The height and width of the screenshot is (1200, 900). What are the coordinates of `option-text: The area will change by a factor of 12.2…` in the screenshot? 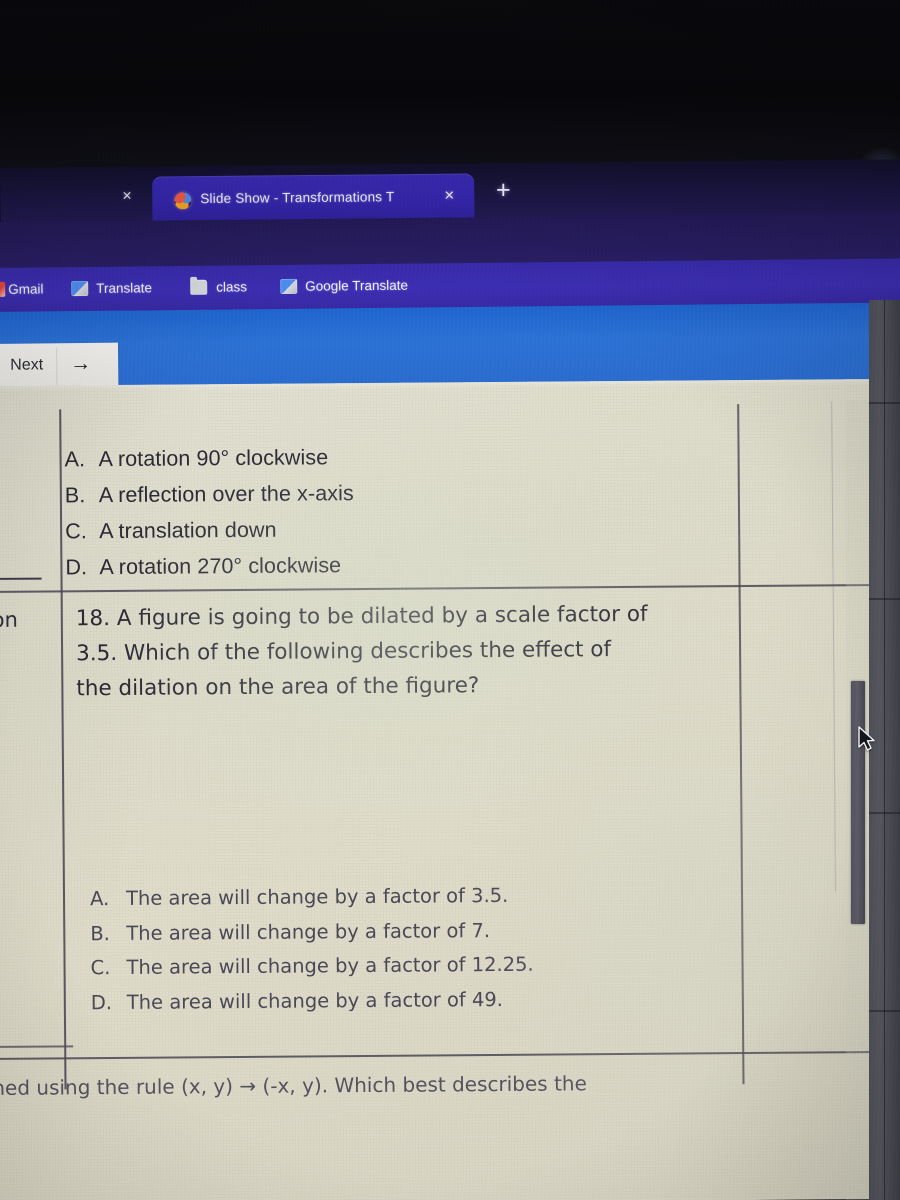 It's located at (330, 965).